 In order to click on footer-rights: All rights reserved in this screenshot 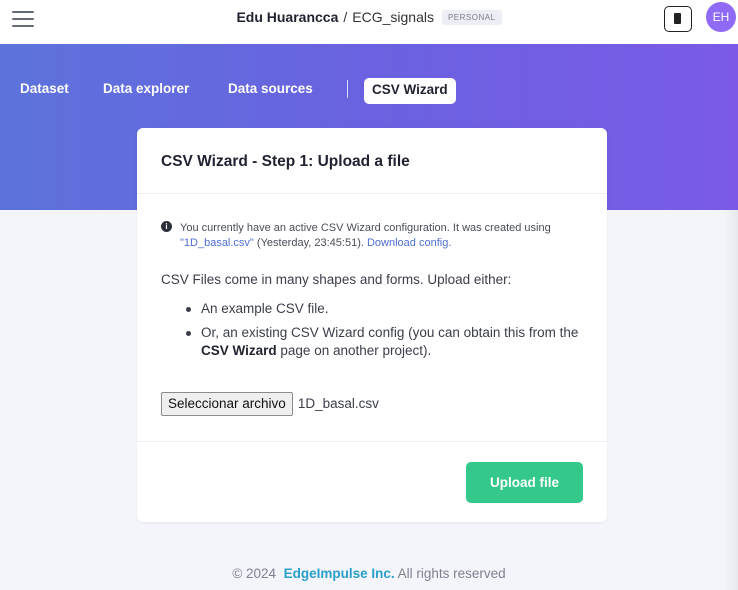, I will do `click(451, 573)`.